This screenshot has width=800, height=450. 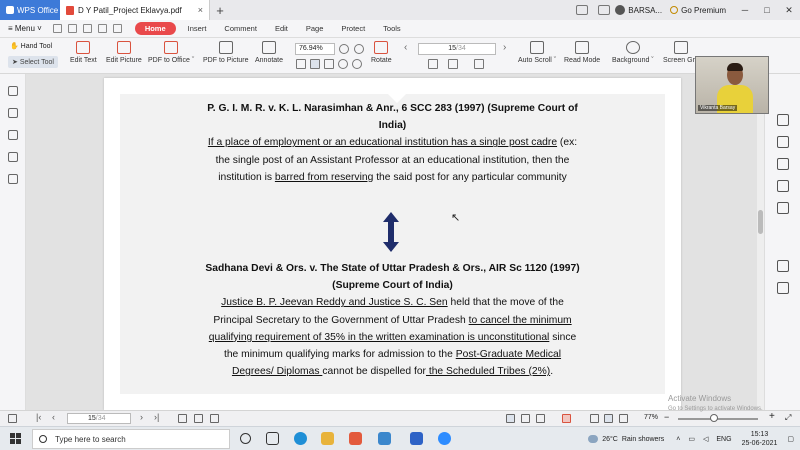 I want to click on status-page-input: 15/34, so click(x=99, y=418).